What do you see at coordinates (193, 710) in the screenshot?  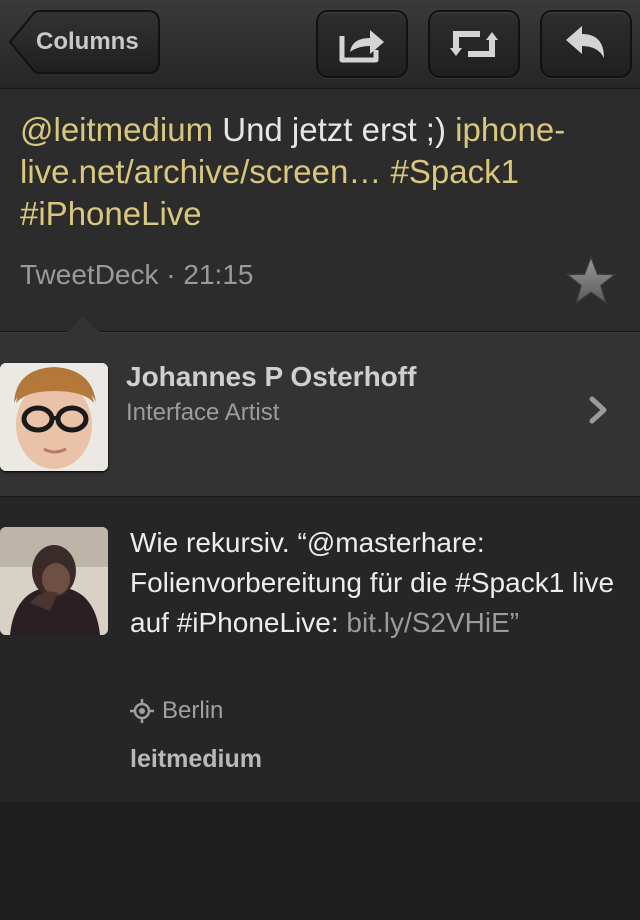 I see `location-label: Berlin` at bounding box center [193, 710].